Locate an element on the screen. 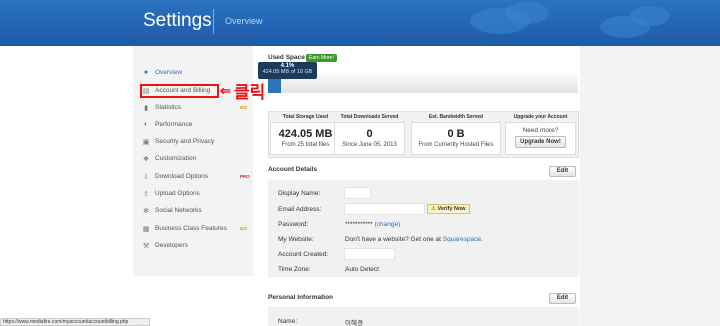 The image size is (720, 326). sidebar-item-overview: ● Overview is located at coordinates (162, 72).